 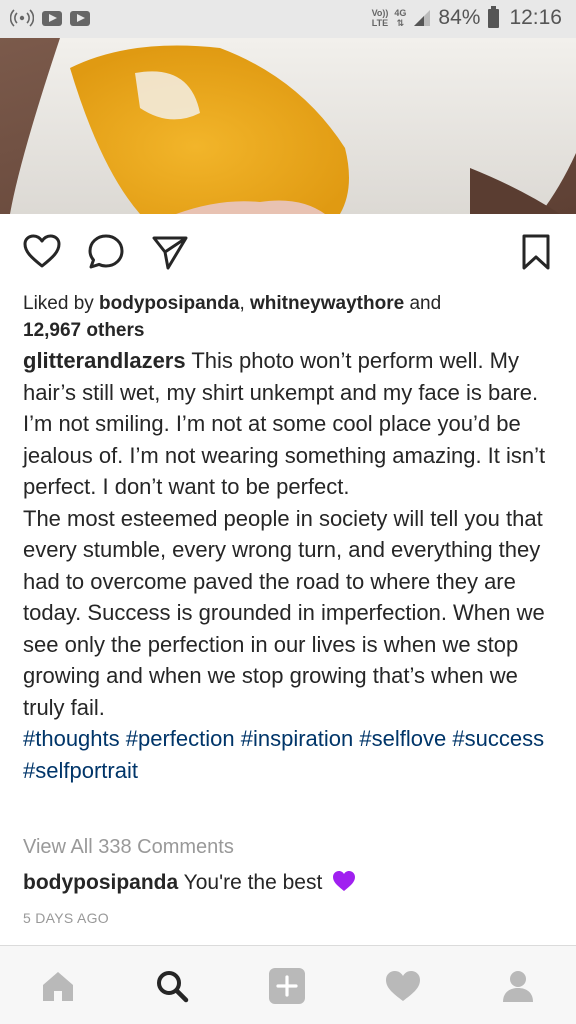 What do you see at coordinates (422, 18) in the screenshot?
I see `signal-icon` at bounding box center [422, 18].